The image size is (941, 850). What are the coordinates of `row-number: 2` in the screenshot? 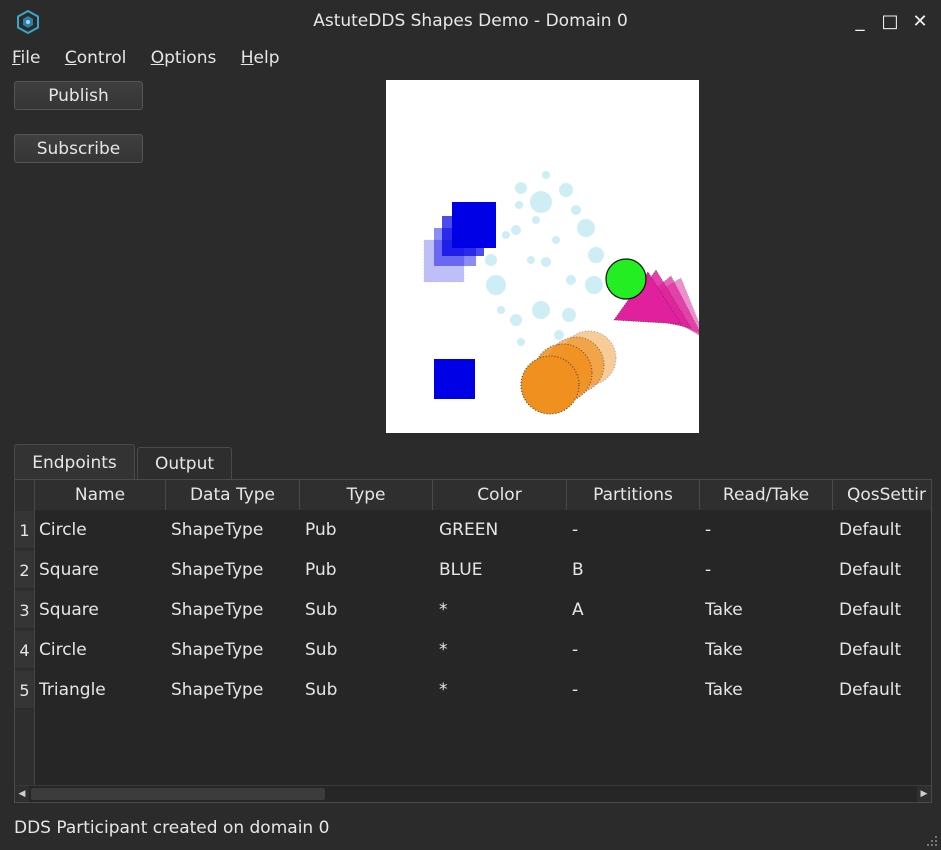 It's located at (24, 570).